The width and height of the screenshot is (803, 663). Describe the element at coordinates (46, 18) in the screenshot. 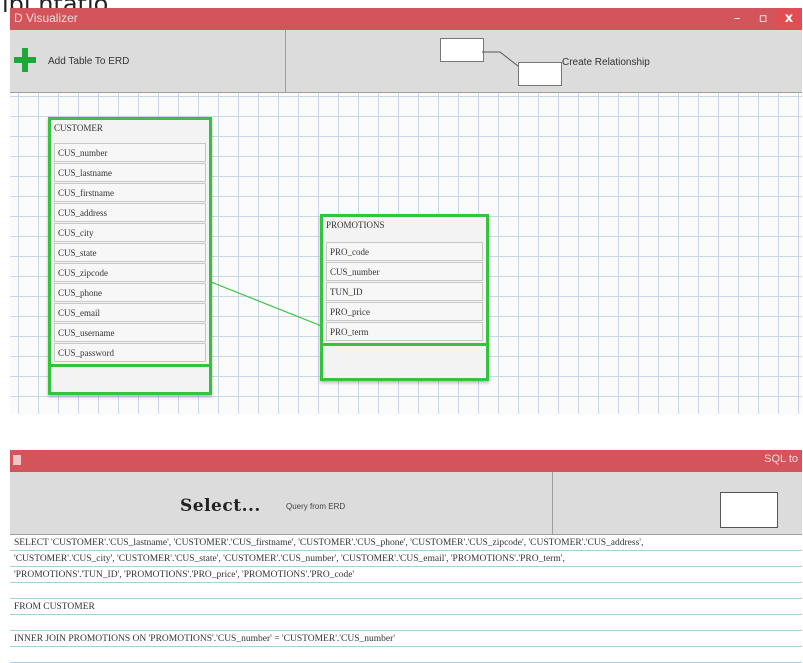

I see `erd-window-title: D Visualizer` at that location.